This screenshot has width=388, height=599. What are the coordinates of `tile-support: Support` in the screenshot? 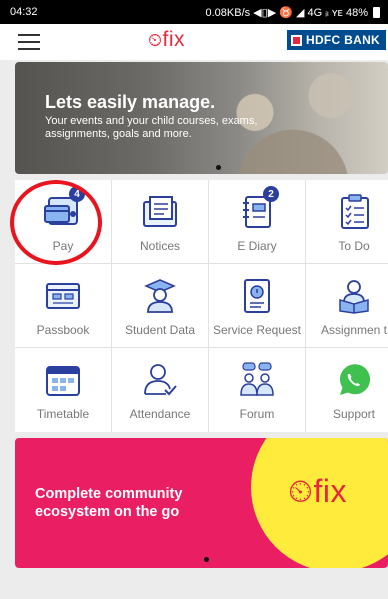 It's located at (347, 390).